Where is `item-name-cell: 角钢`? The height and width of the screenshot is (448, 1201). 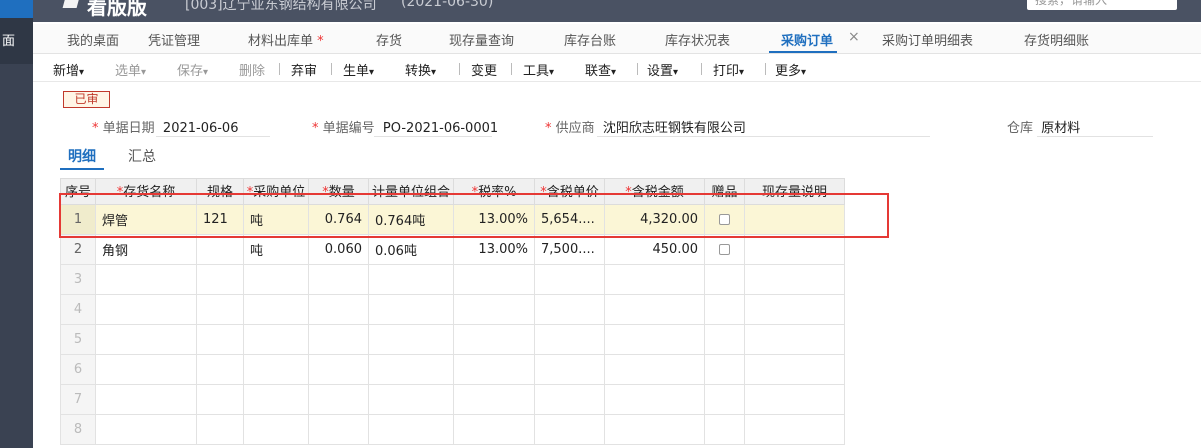 item-name-cell: 角钢 is located at coordinates (146, 249).